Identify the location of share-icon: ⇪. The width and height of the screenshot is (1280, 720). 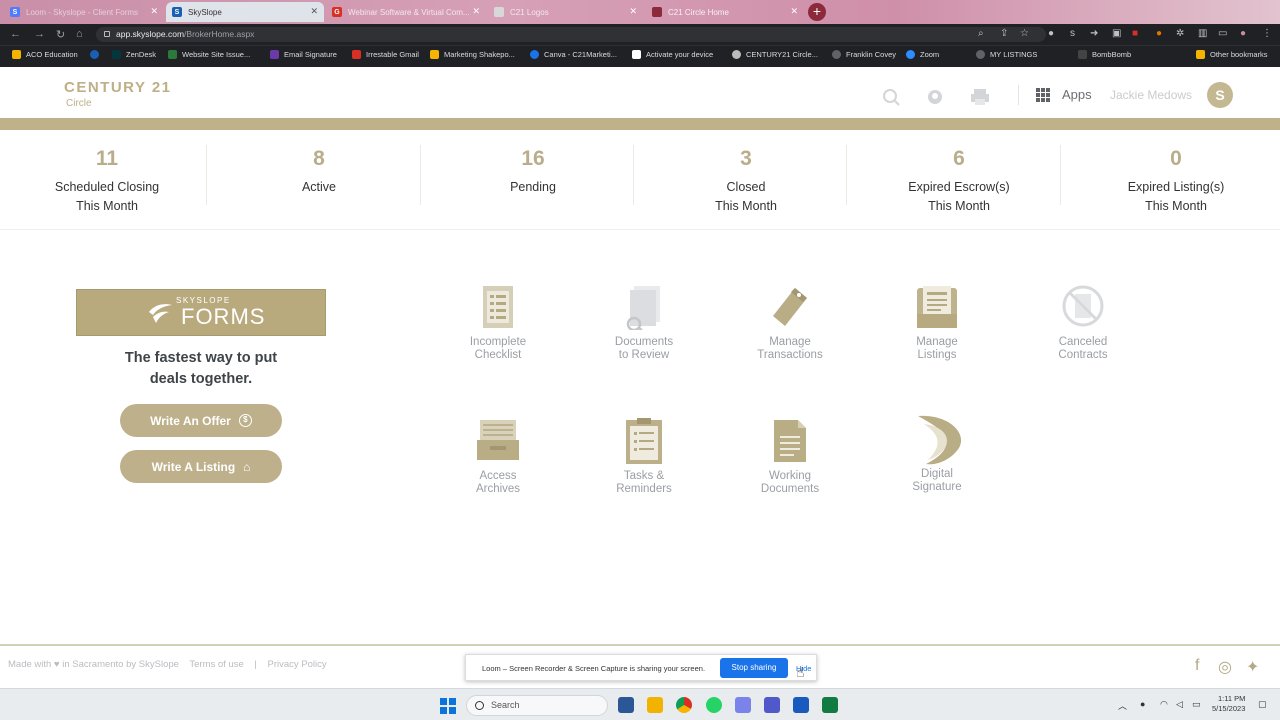
(1004, 33).